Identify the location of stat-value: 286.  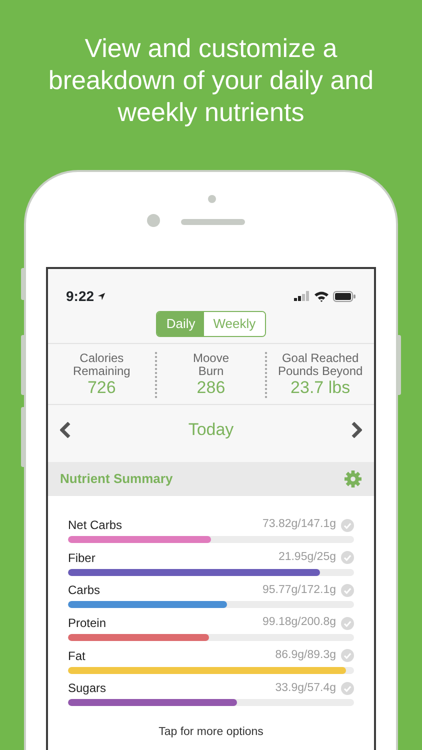
(211, 388).